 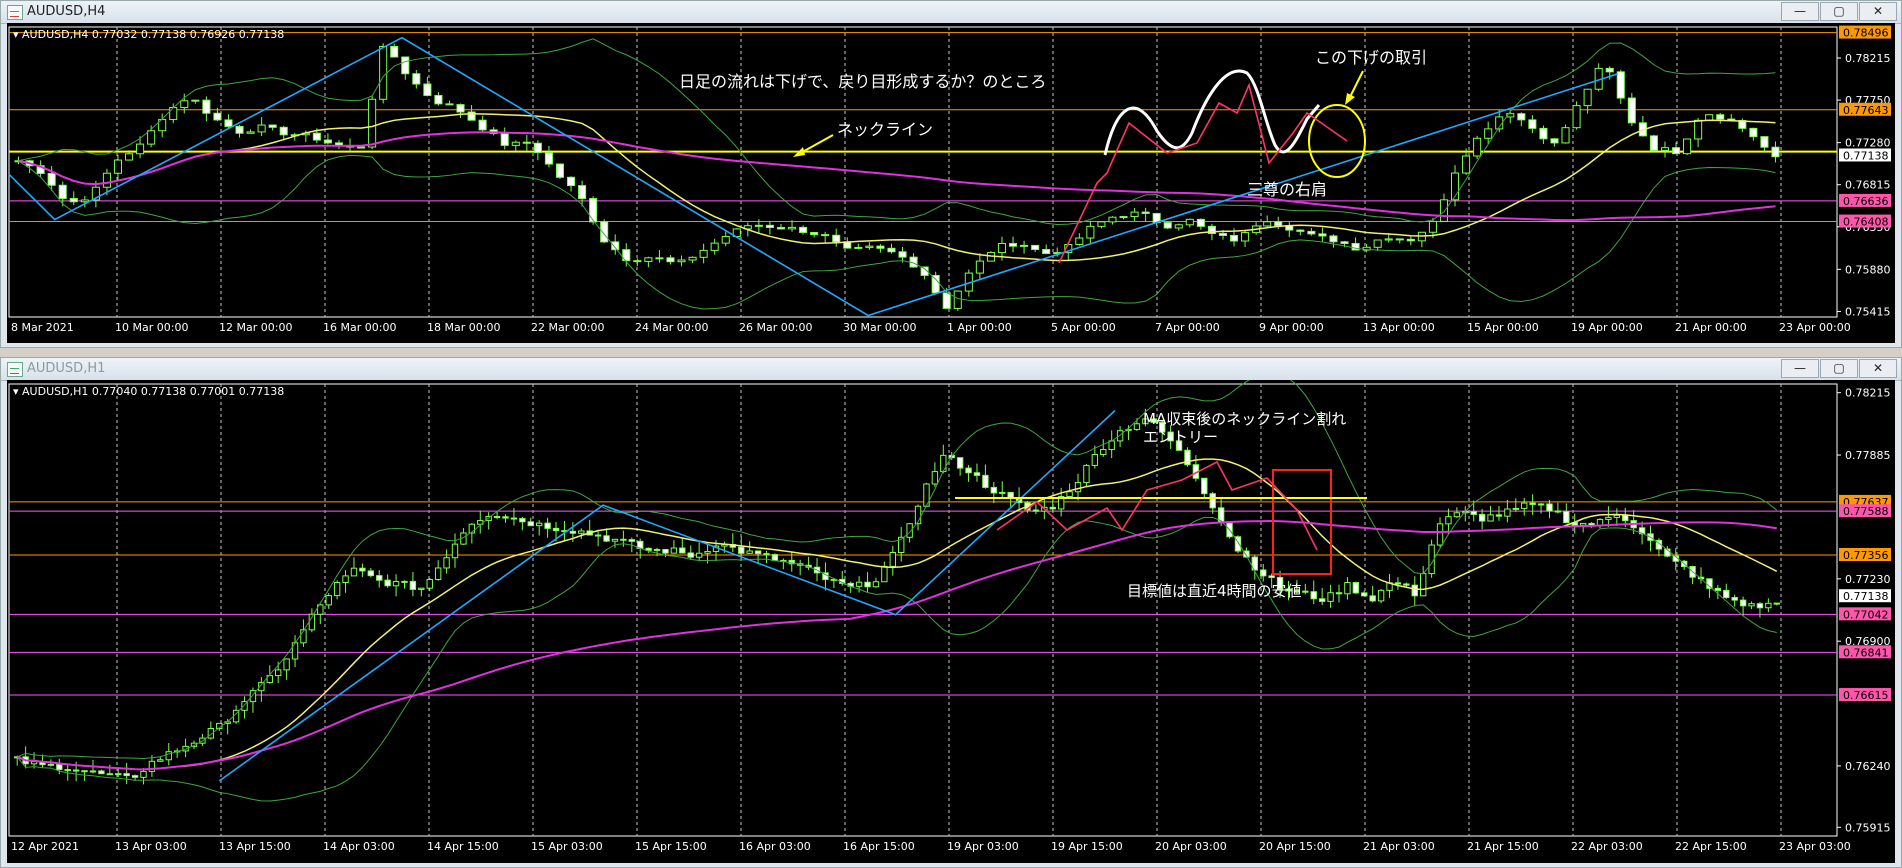 I want to click on x-tick-label: 12 Apr 2021, so click(x=45, y=846).